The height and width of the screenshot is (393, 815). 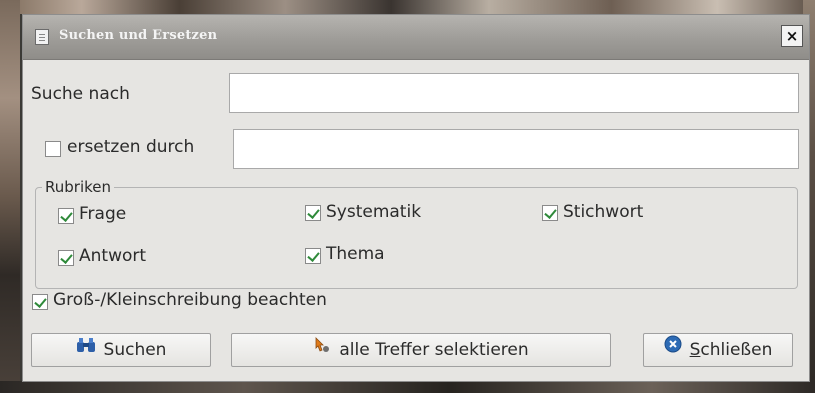 I want to click on select-all-matches-button: alle Treffer selektieren, so click(x=421, y=350).